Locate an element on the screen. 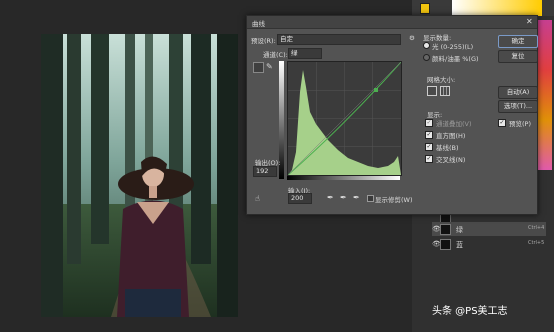 The width and height of the screenshot is (554, 332). close-icon: ✕ is located at coordinates (529, 21).